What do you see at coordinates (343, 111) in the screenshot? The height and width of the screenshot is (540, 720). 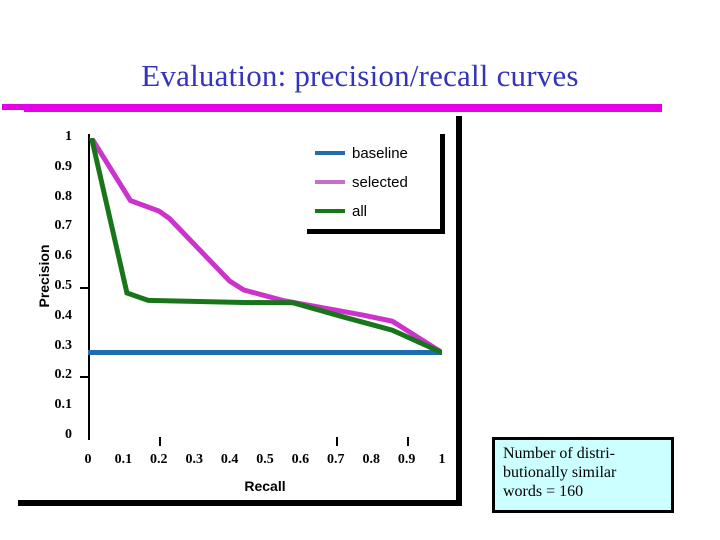 I see `title-underline-rule-secondary` at bounding box center [343, 111].